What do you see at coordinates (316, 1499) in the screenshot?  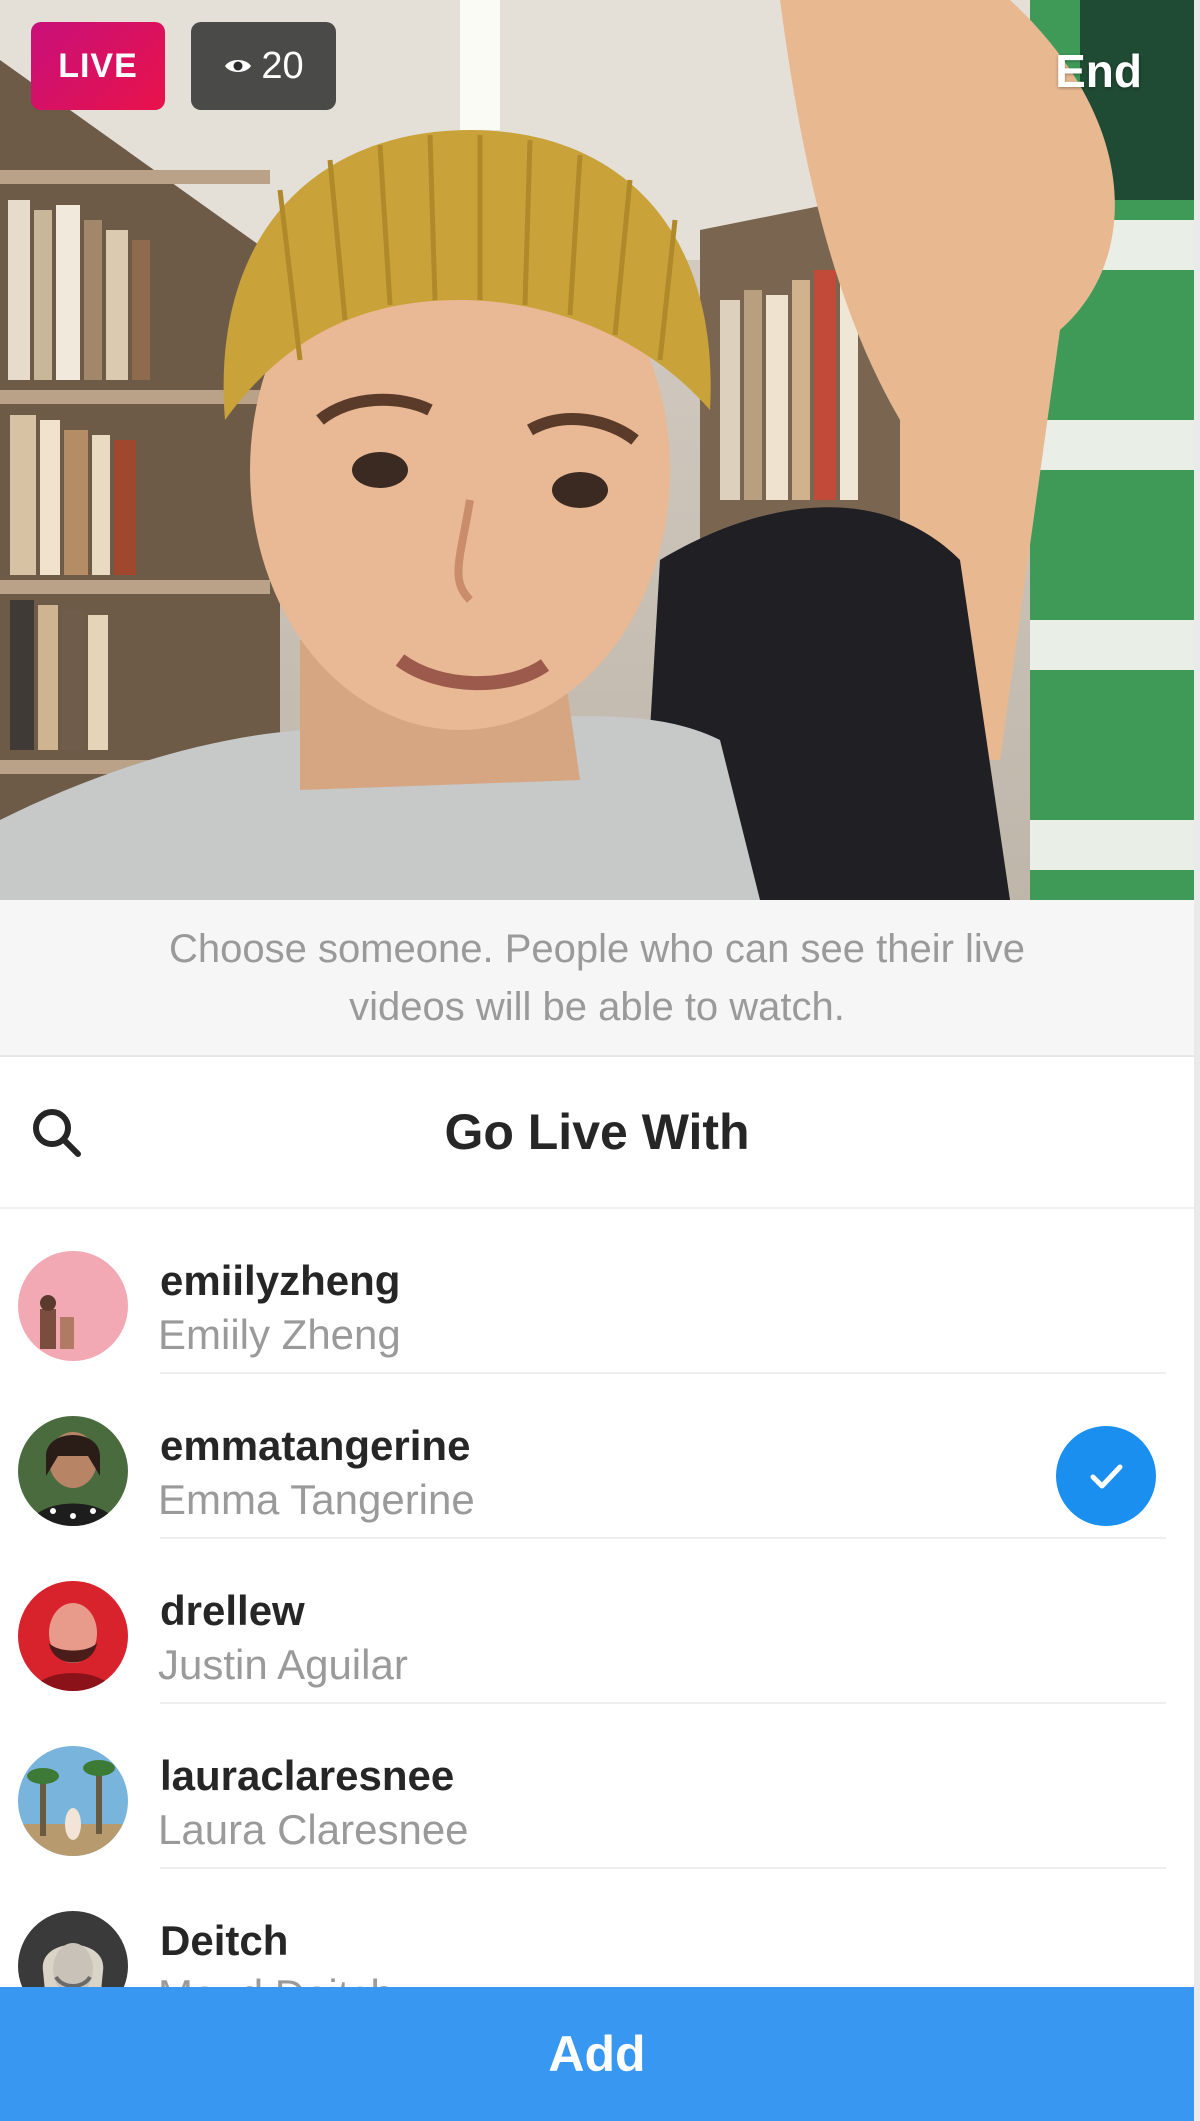 I see `full-name: Emma Tangerine` at bounding box center [316, 1499].